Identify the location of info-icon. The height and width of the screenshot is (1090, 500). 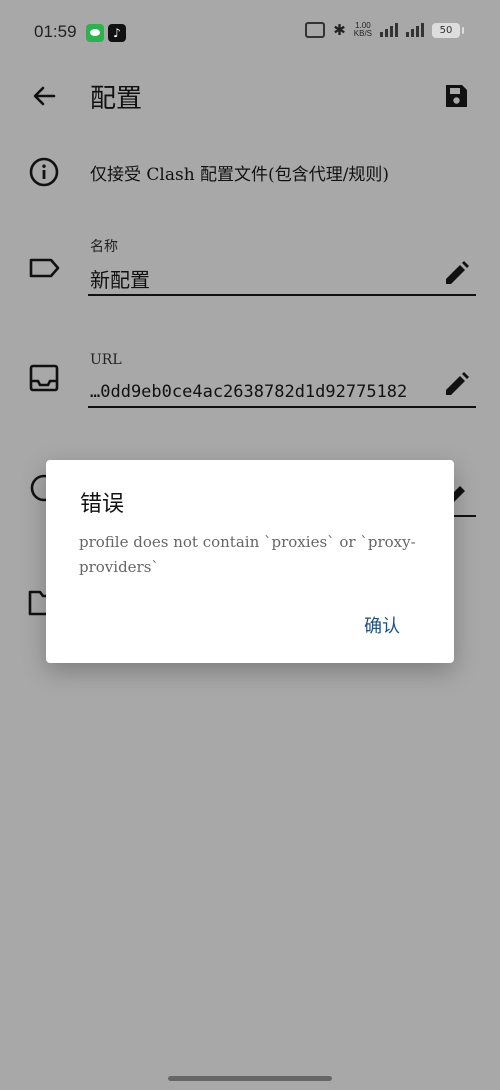
(44, 172).